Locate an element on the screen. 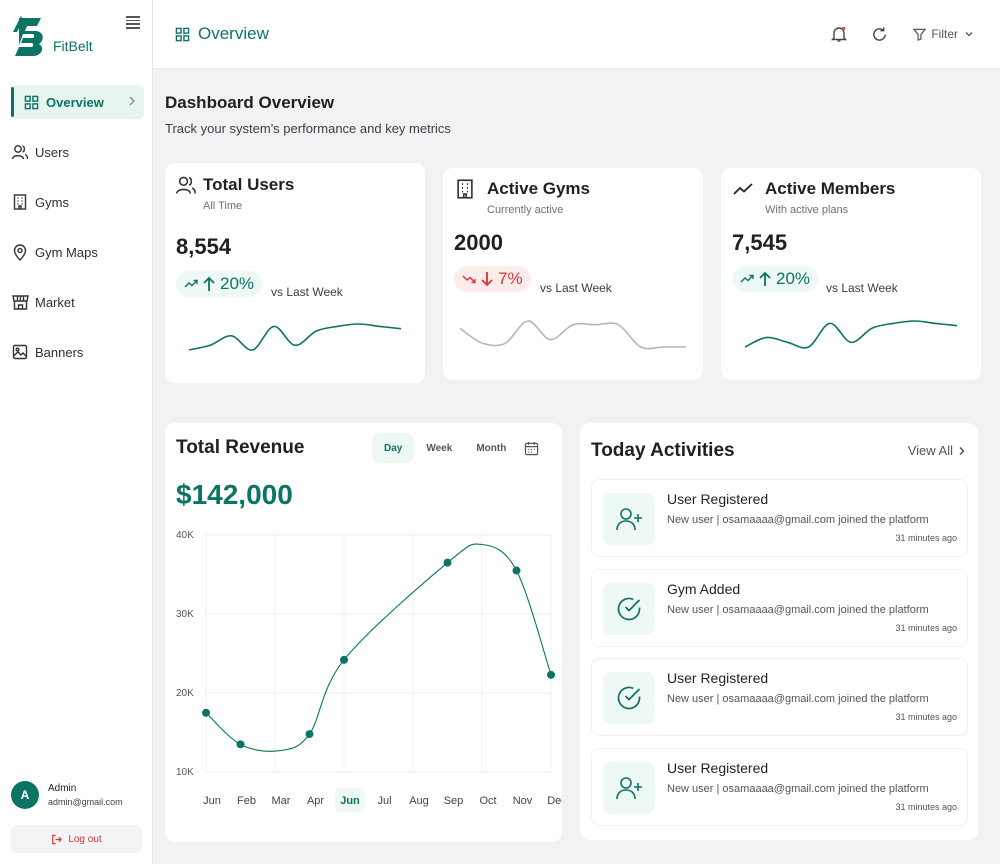 This screenshot has height=864, width=1000. sidebar-item-label: Banners is located at coordinates (59, 352).